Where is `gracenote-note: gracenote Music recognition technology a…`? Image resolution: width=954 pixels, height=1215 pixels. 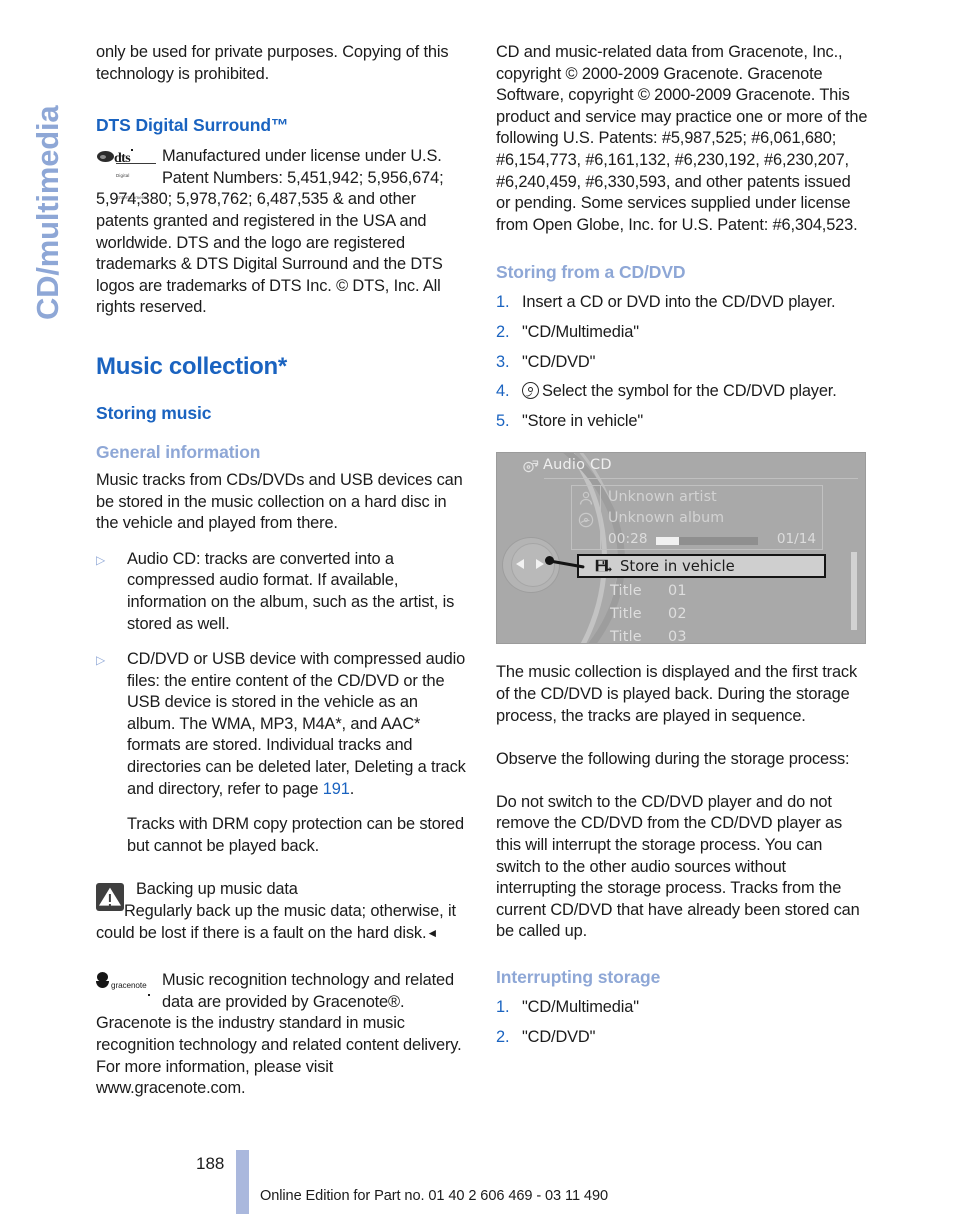
gracenote-note: gracenote Music recognition technology a… is located at coordinates (282, 1035).